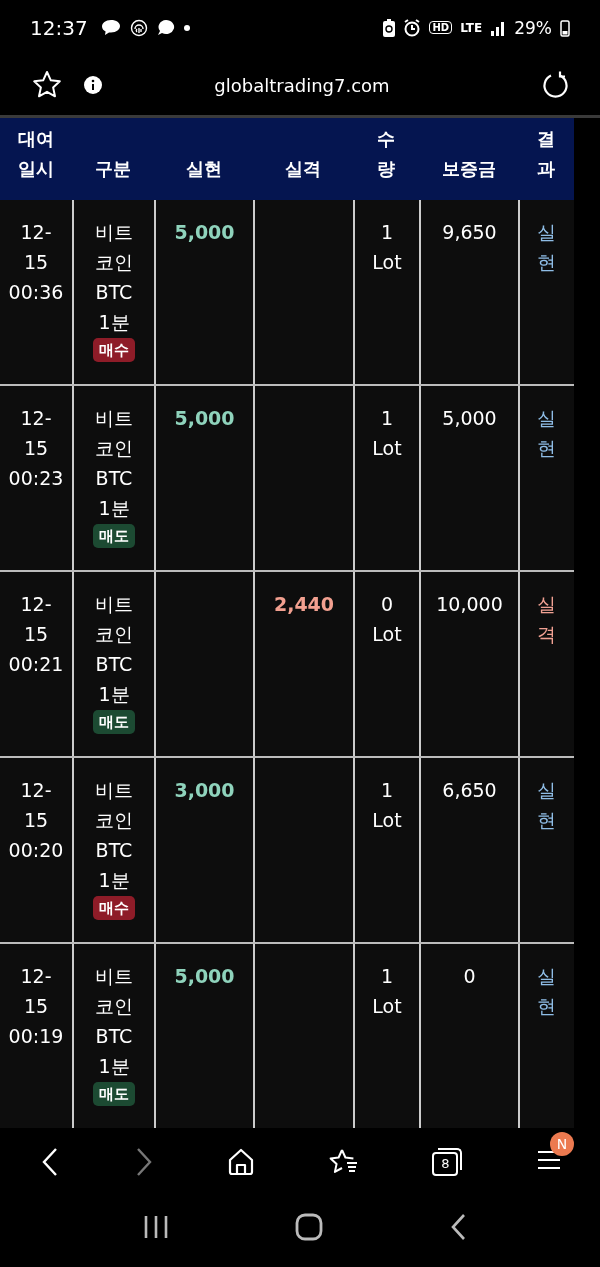  What do you see at coordinates (386, 154) in the screenshot?
I see `column-header: 수량` at bounding box center [386, 154].